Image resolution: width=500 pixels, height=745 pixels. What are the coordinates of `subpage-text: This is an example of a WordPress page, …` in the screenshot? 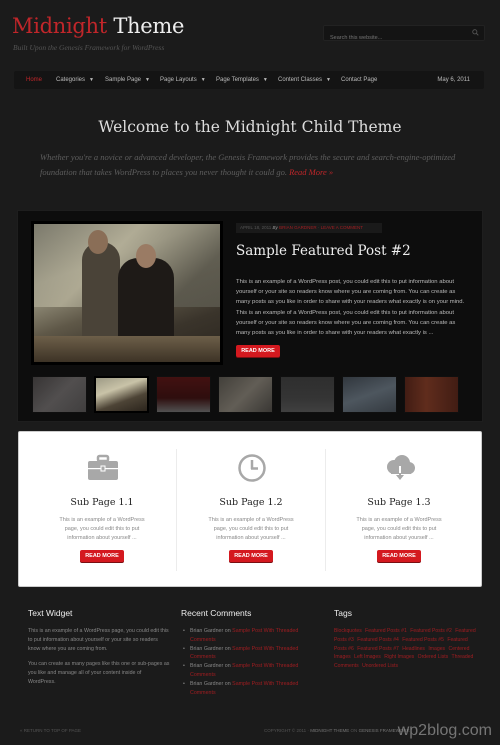 It's located at (102, 529).